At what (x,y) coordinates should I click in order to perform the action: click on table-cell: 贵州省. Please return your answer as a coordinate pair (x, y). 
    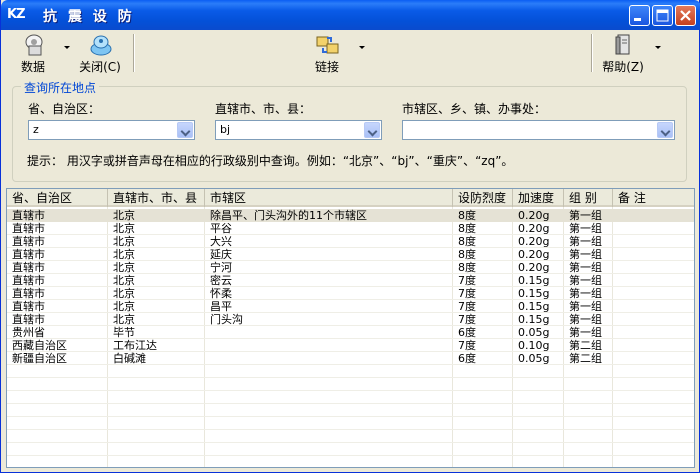
    Looking at the image, I should click on (28, 332).